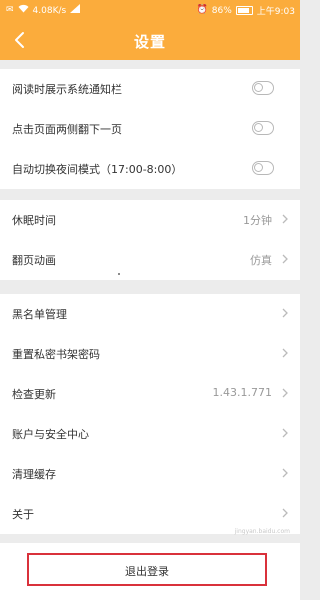  I want to click on battery-percent: 86%, so click(221, 10).